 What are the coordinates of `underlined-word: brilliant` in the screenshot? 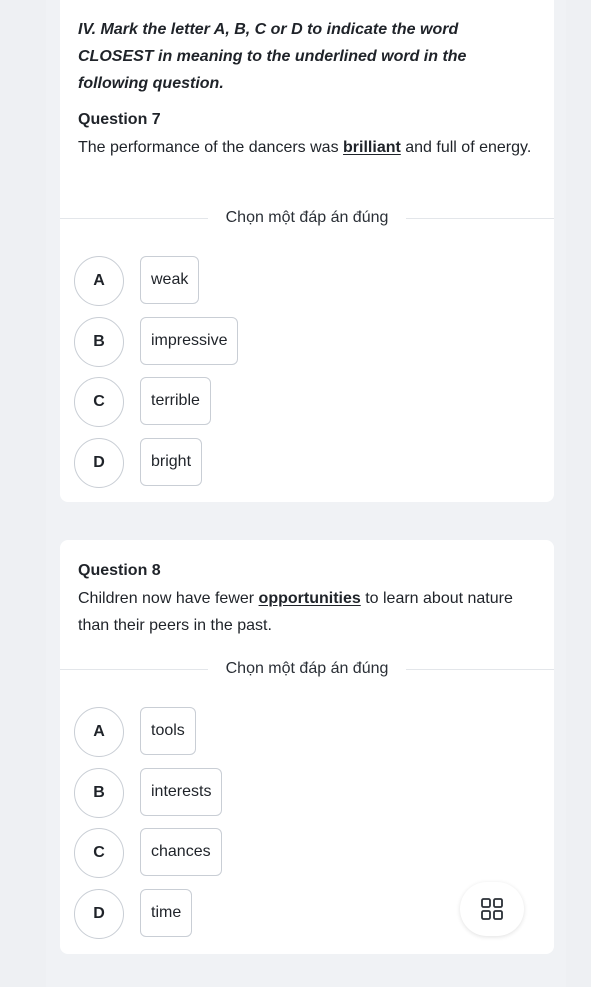 It's located at (372, 147).